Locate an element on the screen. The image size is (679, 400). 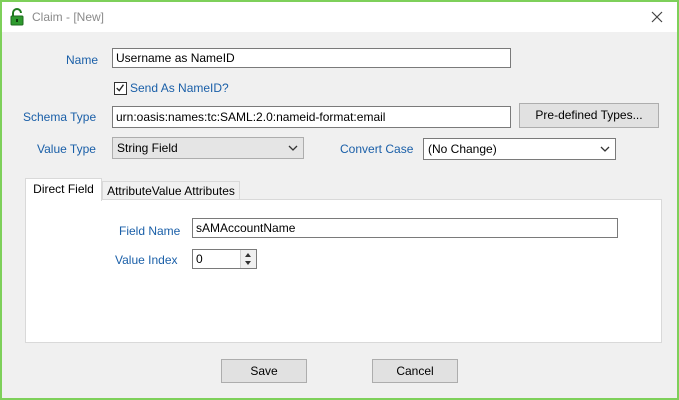
title-bar: Claim - [New] is located at coordinates (339, 17).